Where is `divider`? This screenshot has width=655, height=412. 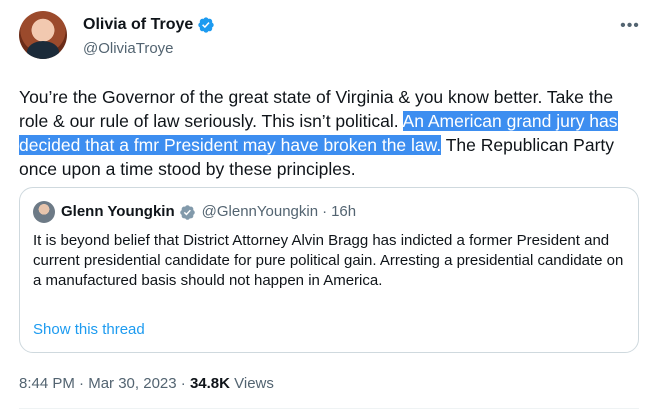
divider is located at coordinates (329, 408).